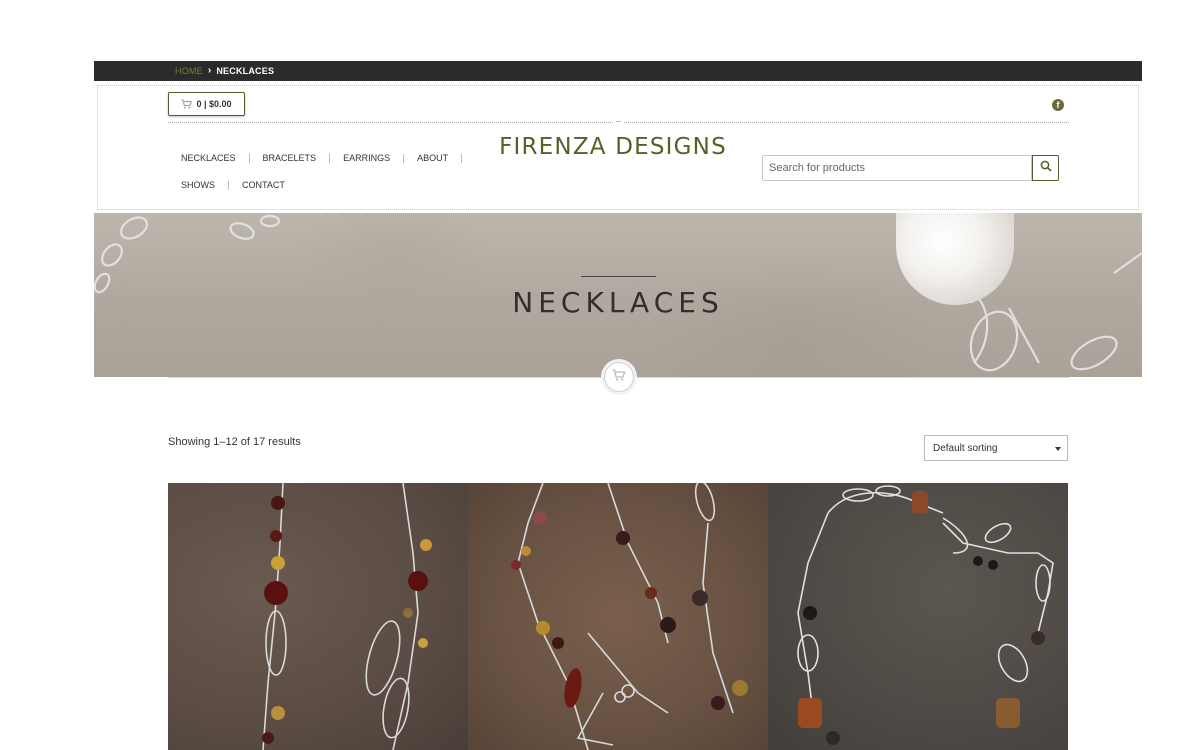  What do you see at coordinates (208, 158) in the screenshot?
I see `nav-item-necklaces: NECKLACES` at bounding box center [208, 158].